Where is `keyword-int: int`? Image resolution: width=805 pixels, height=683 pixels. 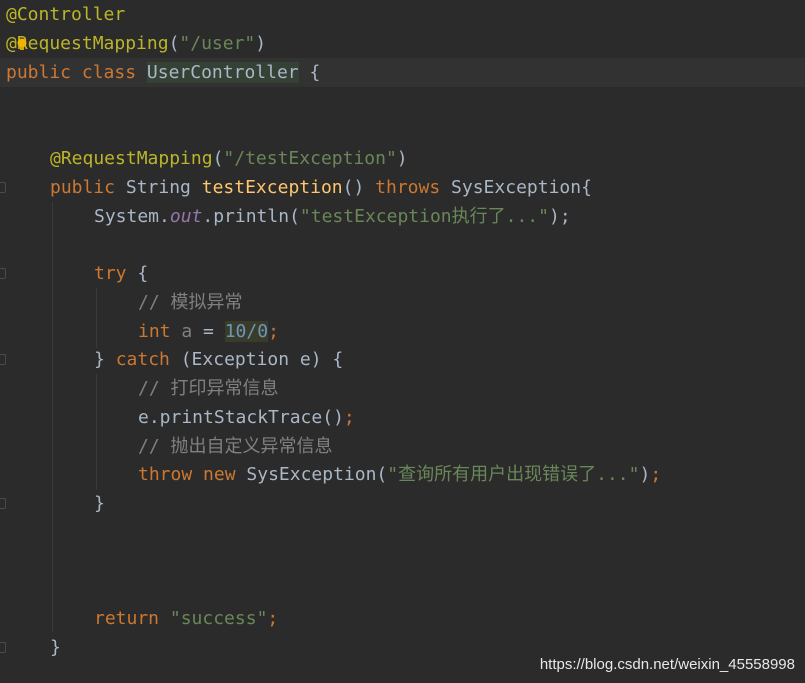
keyword-int: int is located at coordinates (154, 331).